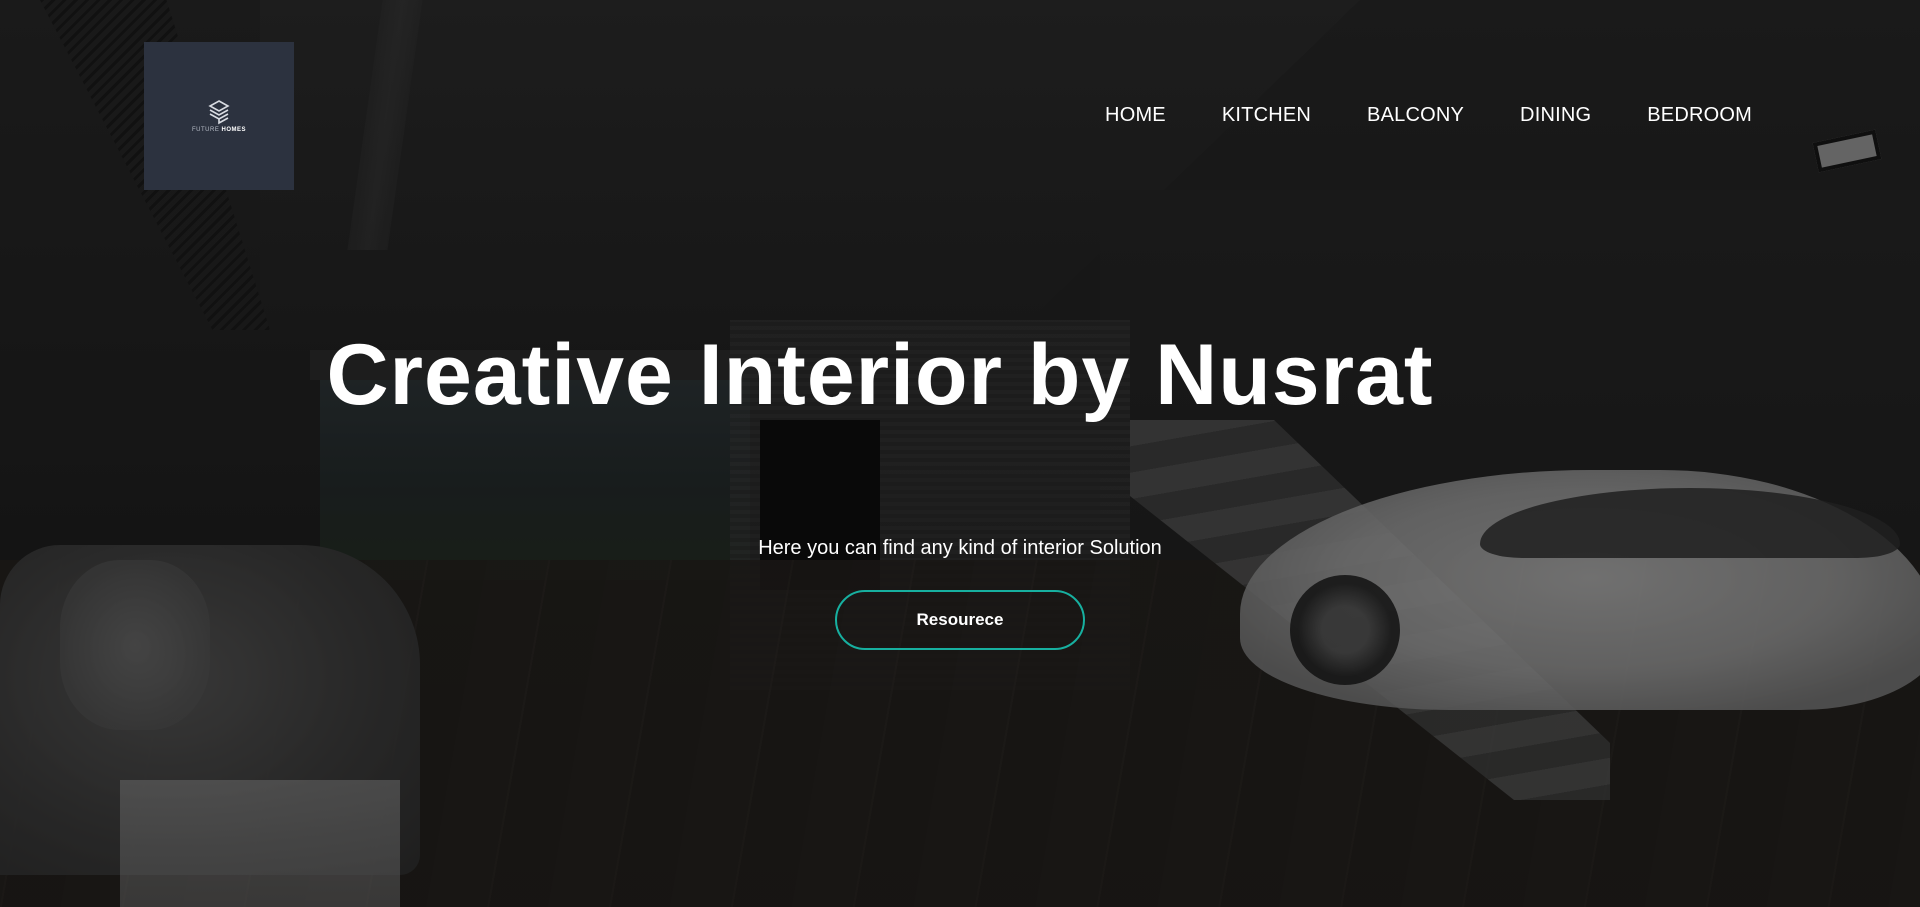 The width and height of the screenshot is (1920, 907). I want to click on resource-button: Resourece, so click(960, 620).